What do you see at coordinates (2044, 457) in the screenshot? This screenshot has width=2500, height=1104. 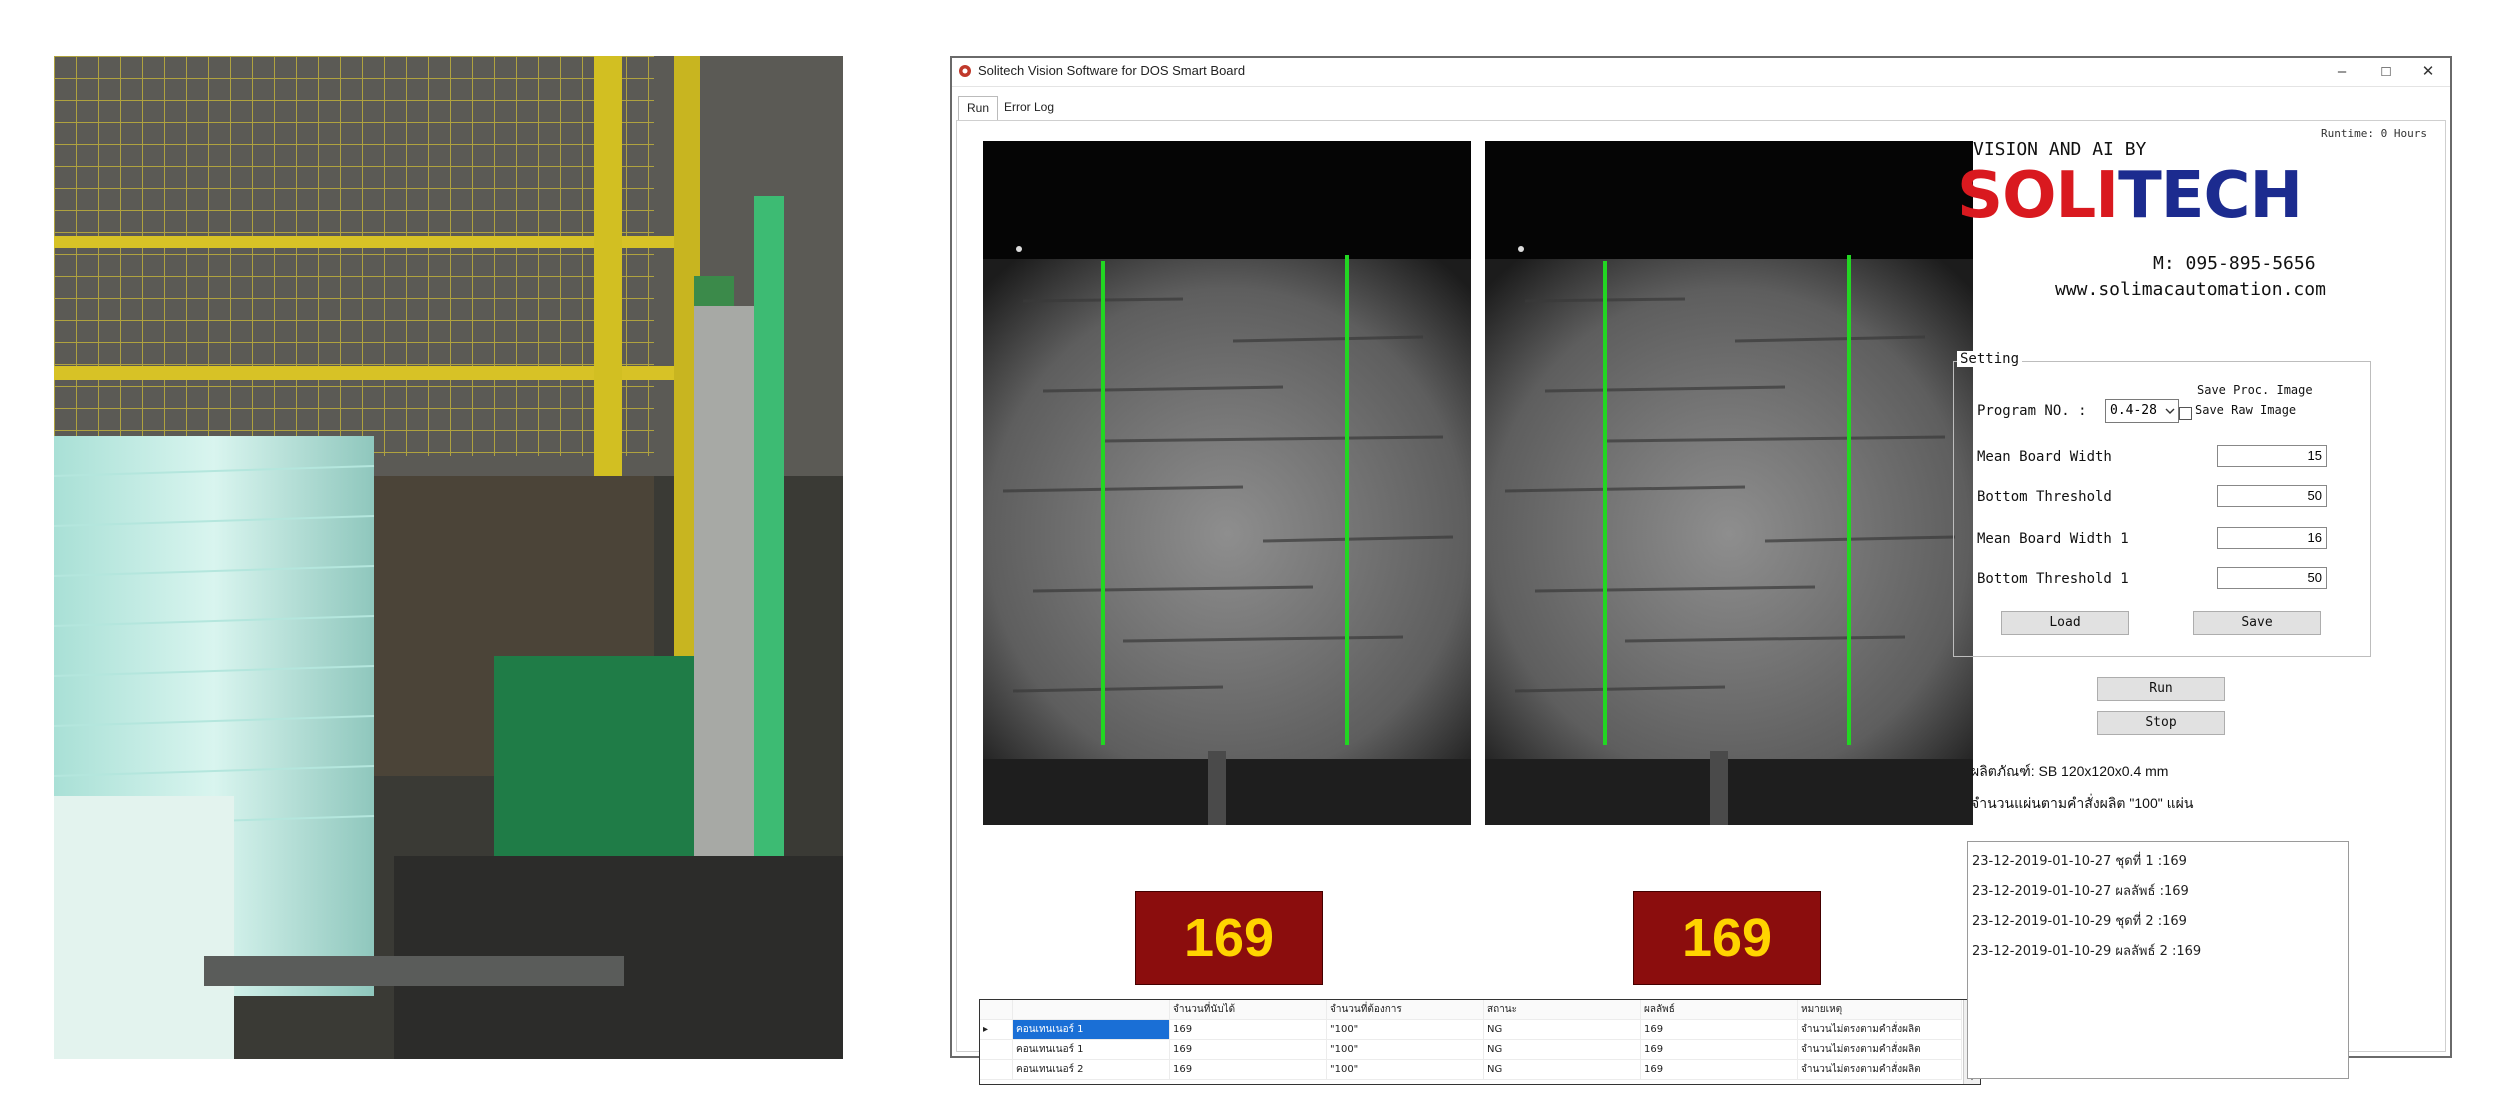 I see `mean-board-width-label: Mean Board Width` at bounding box center [2044, 457].